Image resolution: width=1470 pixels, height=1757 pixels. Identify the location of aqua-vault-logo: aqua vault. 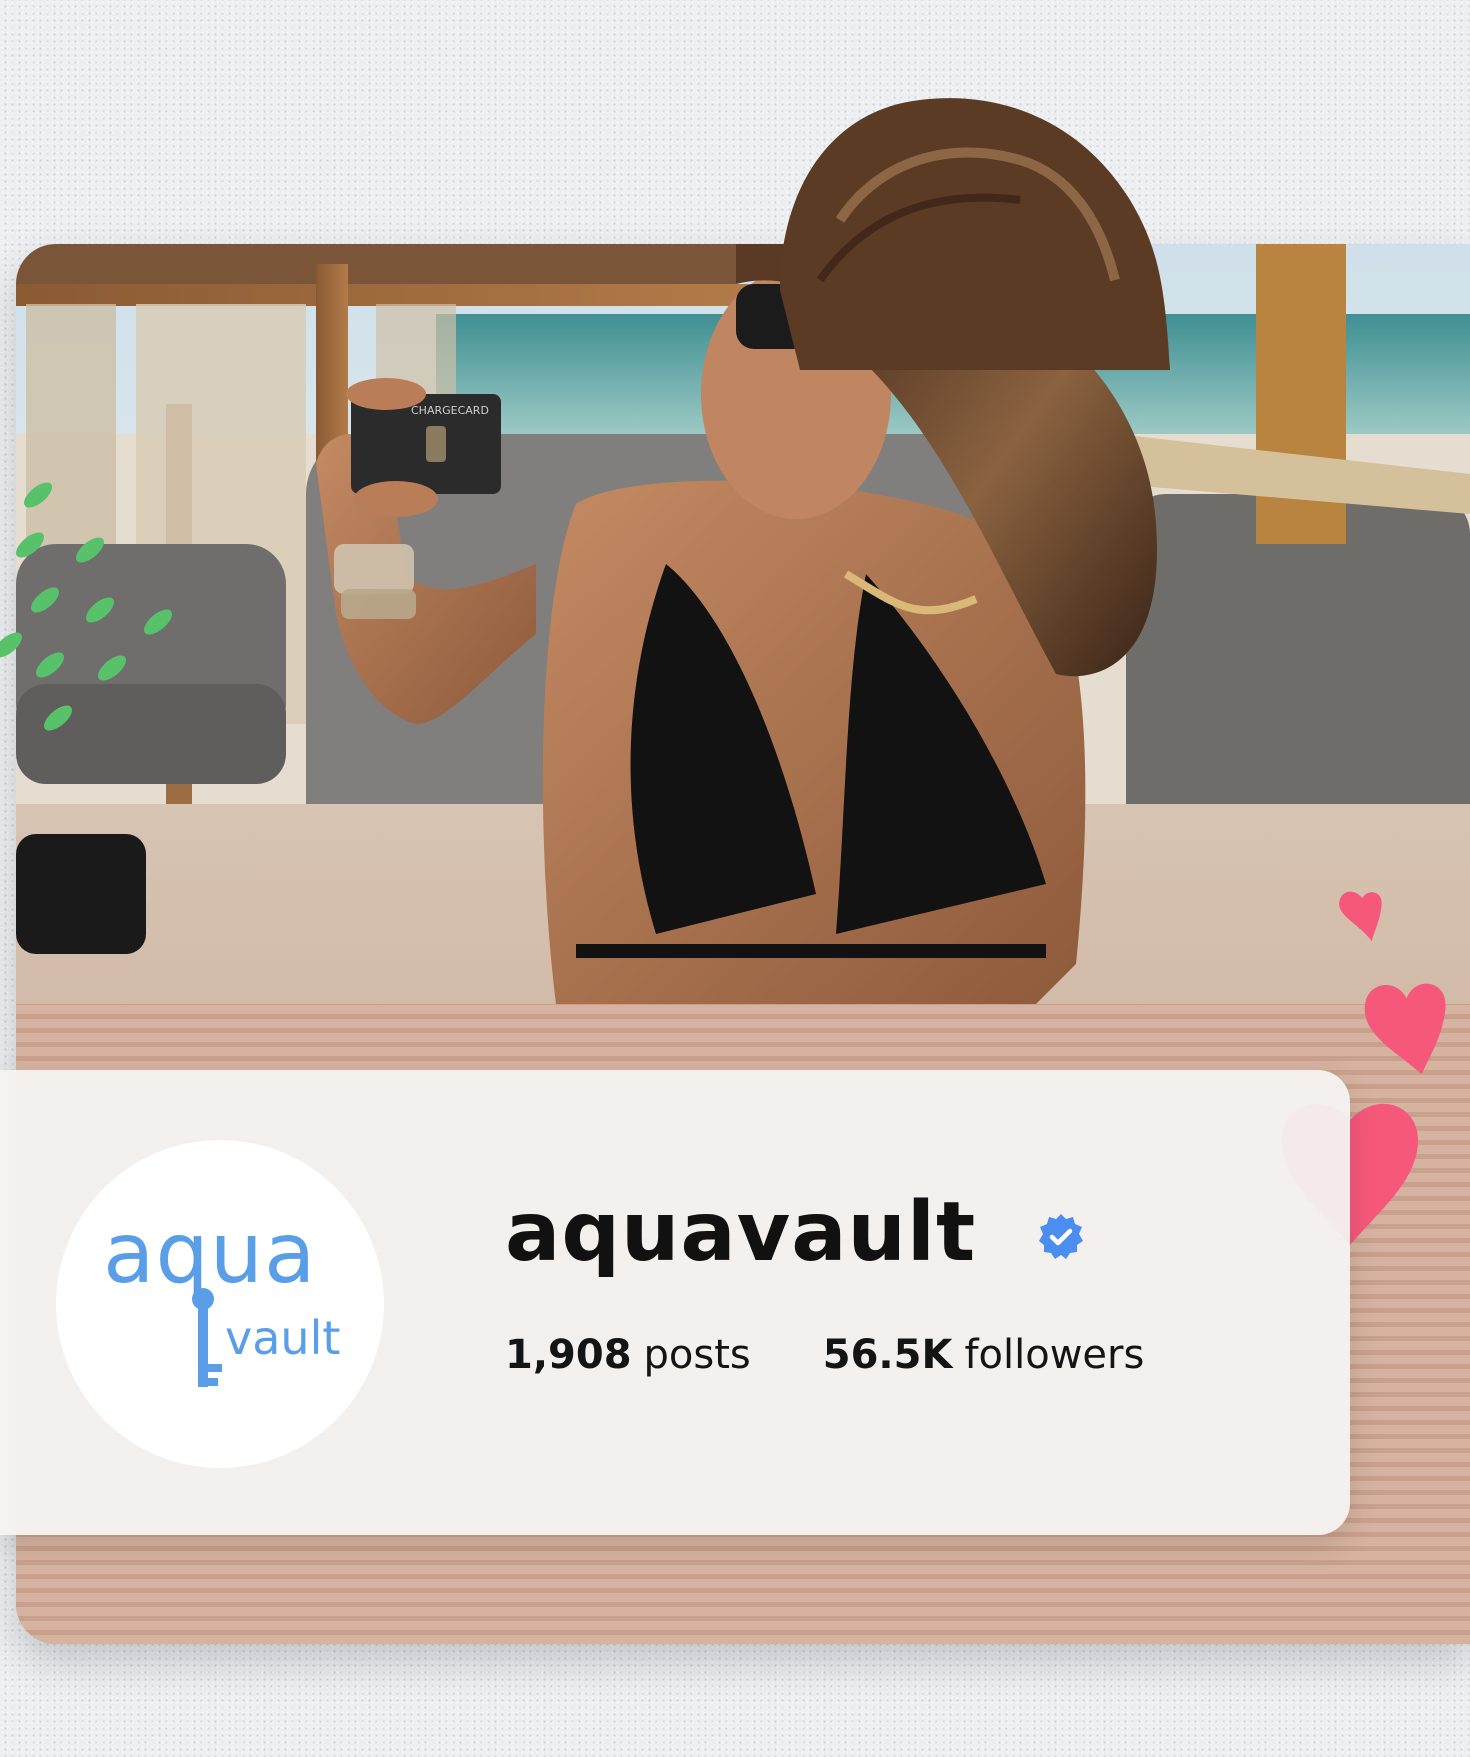
(221, 1295).